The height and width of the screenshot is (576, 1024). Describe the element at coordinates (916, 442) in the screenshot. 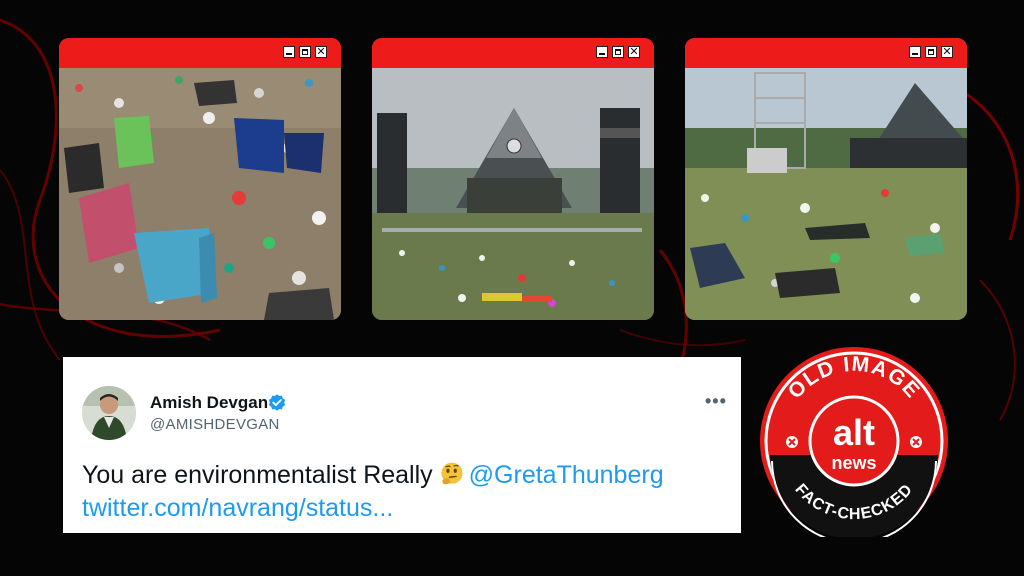

I see `badge-x-icon-right` at that location.